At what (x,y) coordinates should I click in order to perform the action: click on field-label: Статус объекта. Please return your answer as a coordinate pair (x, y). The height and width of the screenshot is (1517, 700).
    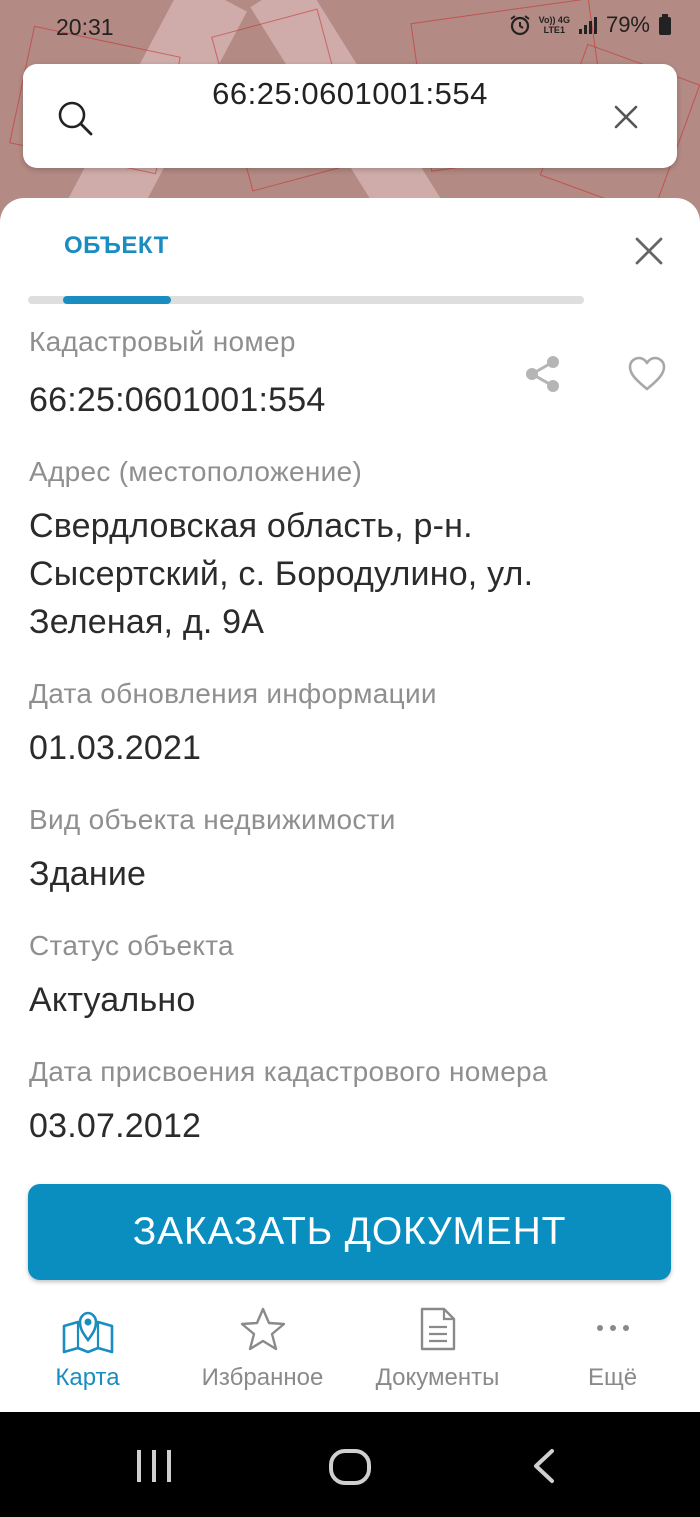
    Looking at the image, I should click on (131, 945).